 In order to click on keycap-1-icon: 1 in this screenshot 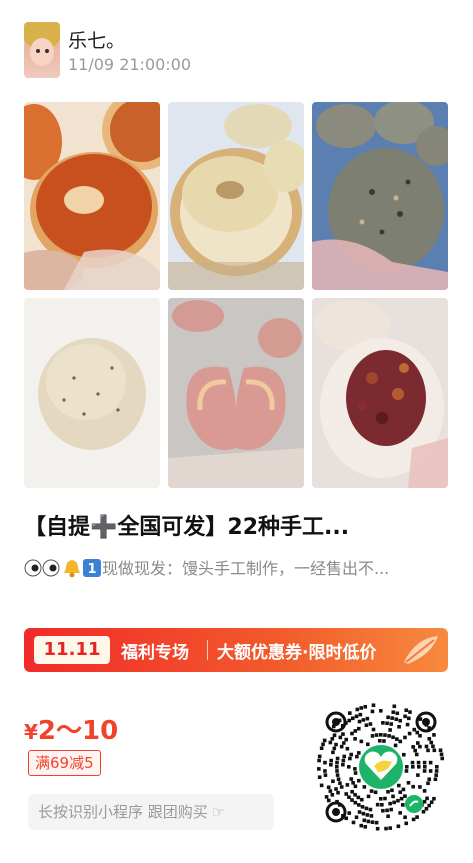, I will do `click(92, 570)`.